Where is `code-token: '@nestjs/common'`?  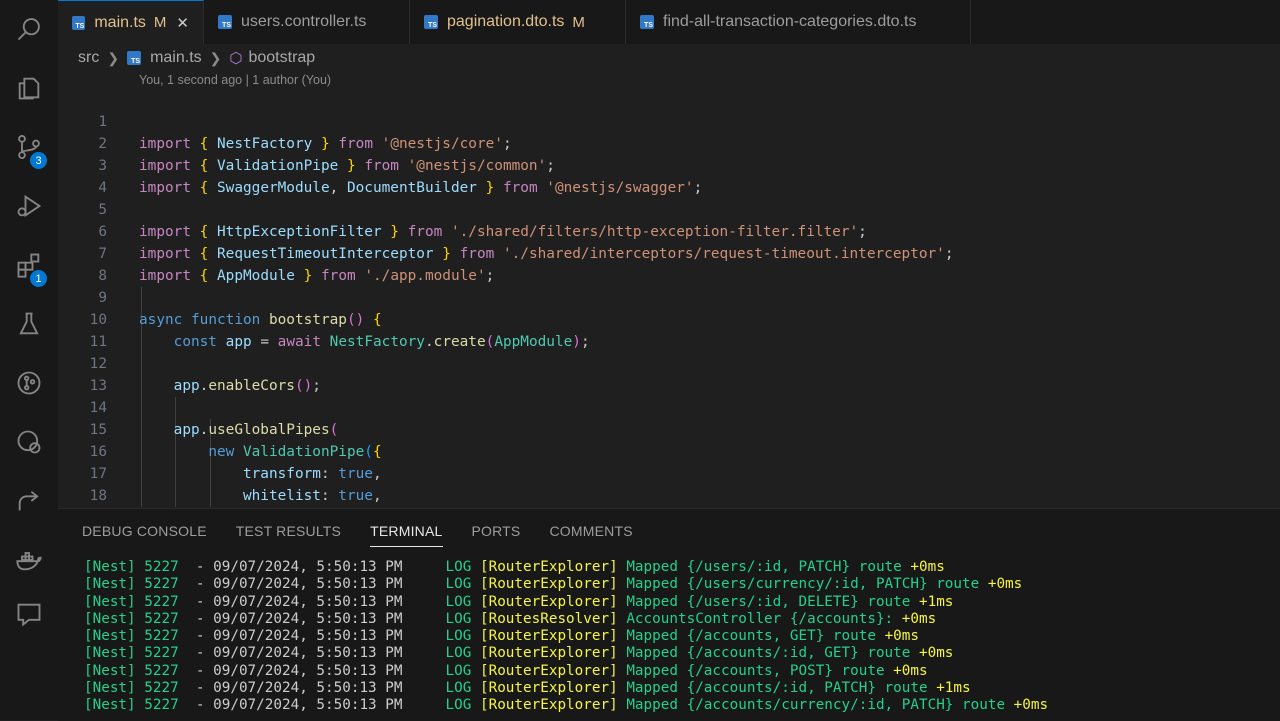 code-token: '@nestjs/common' is located at coordinates (477, 166).